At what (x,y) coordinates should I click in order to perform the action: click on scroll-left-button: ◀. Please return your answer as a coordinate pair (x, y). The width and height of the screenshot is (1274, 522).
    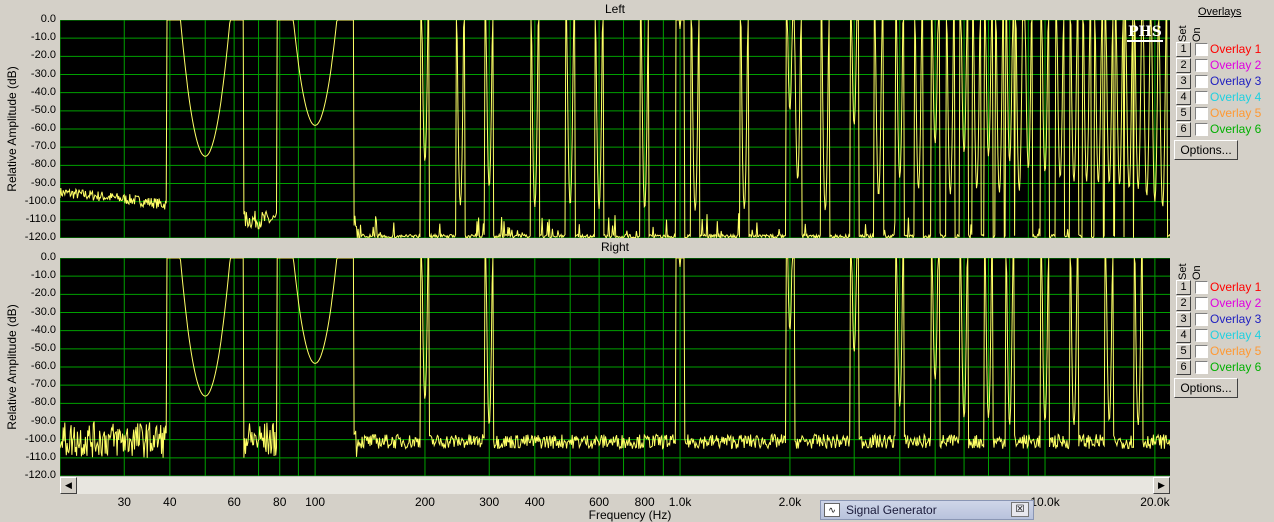
    Looking at the image, I should click on (68, 485).